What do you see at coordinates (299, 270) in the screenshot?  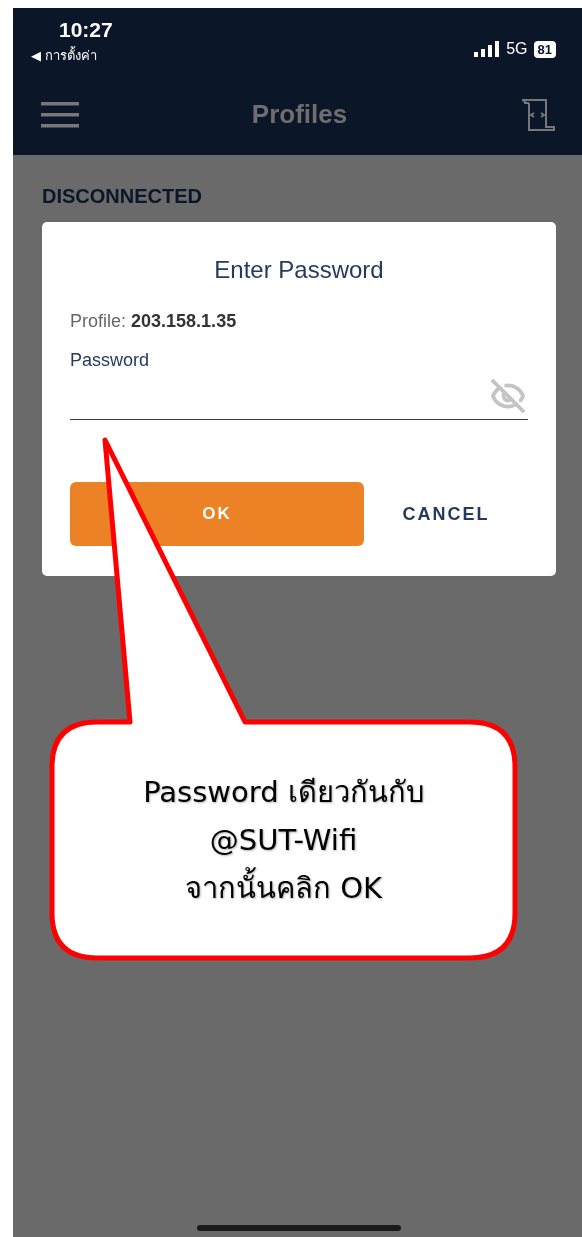 I see `dialog-title: Enter Password` at bounding box center [299, 270].